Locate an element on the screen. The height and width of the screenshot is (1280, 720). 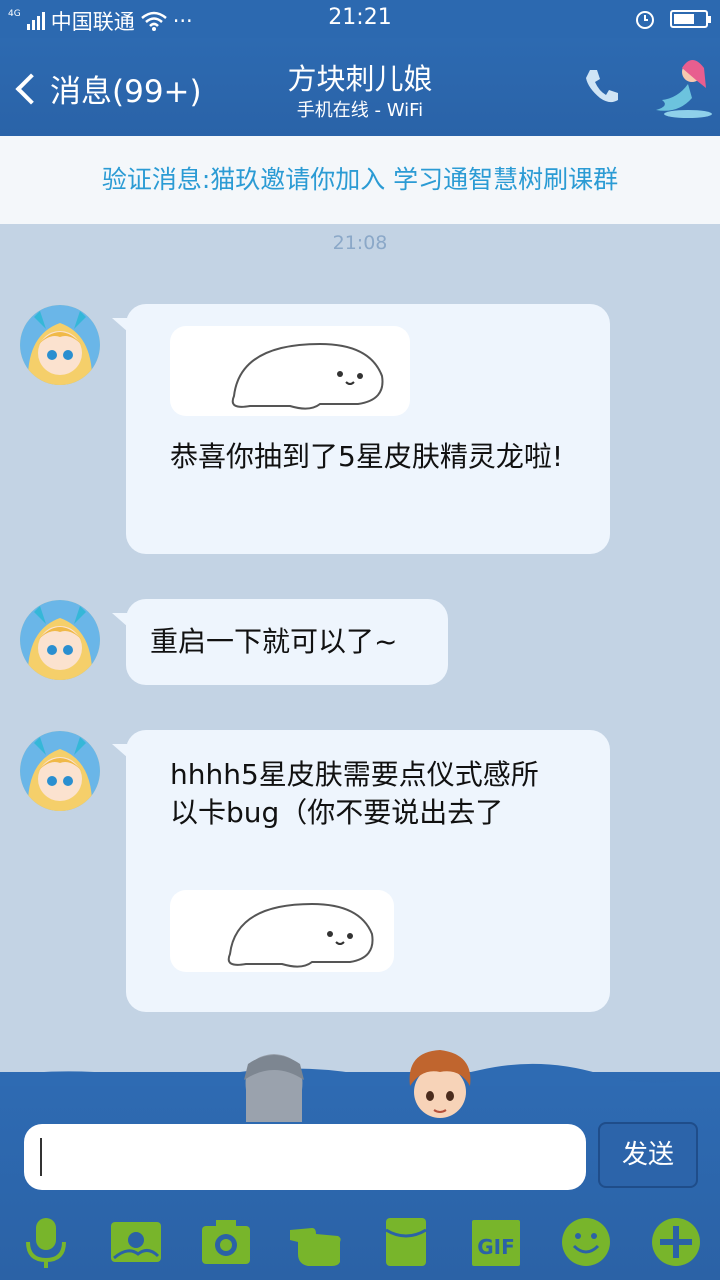
message-text: 恭喜你抽到了5星皮肤精灵龙啦! is located at coordinates (367, 456).